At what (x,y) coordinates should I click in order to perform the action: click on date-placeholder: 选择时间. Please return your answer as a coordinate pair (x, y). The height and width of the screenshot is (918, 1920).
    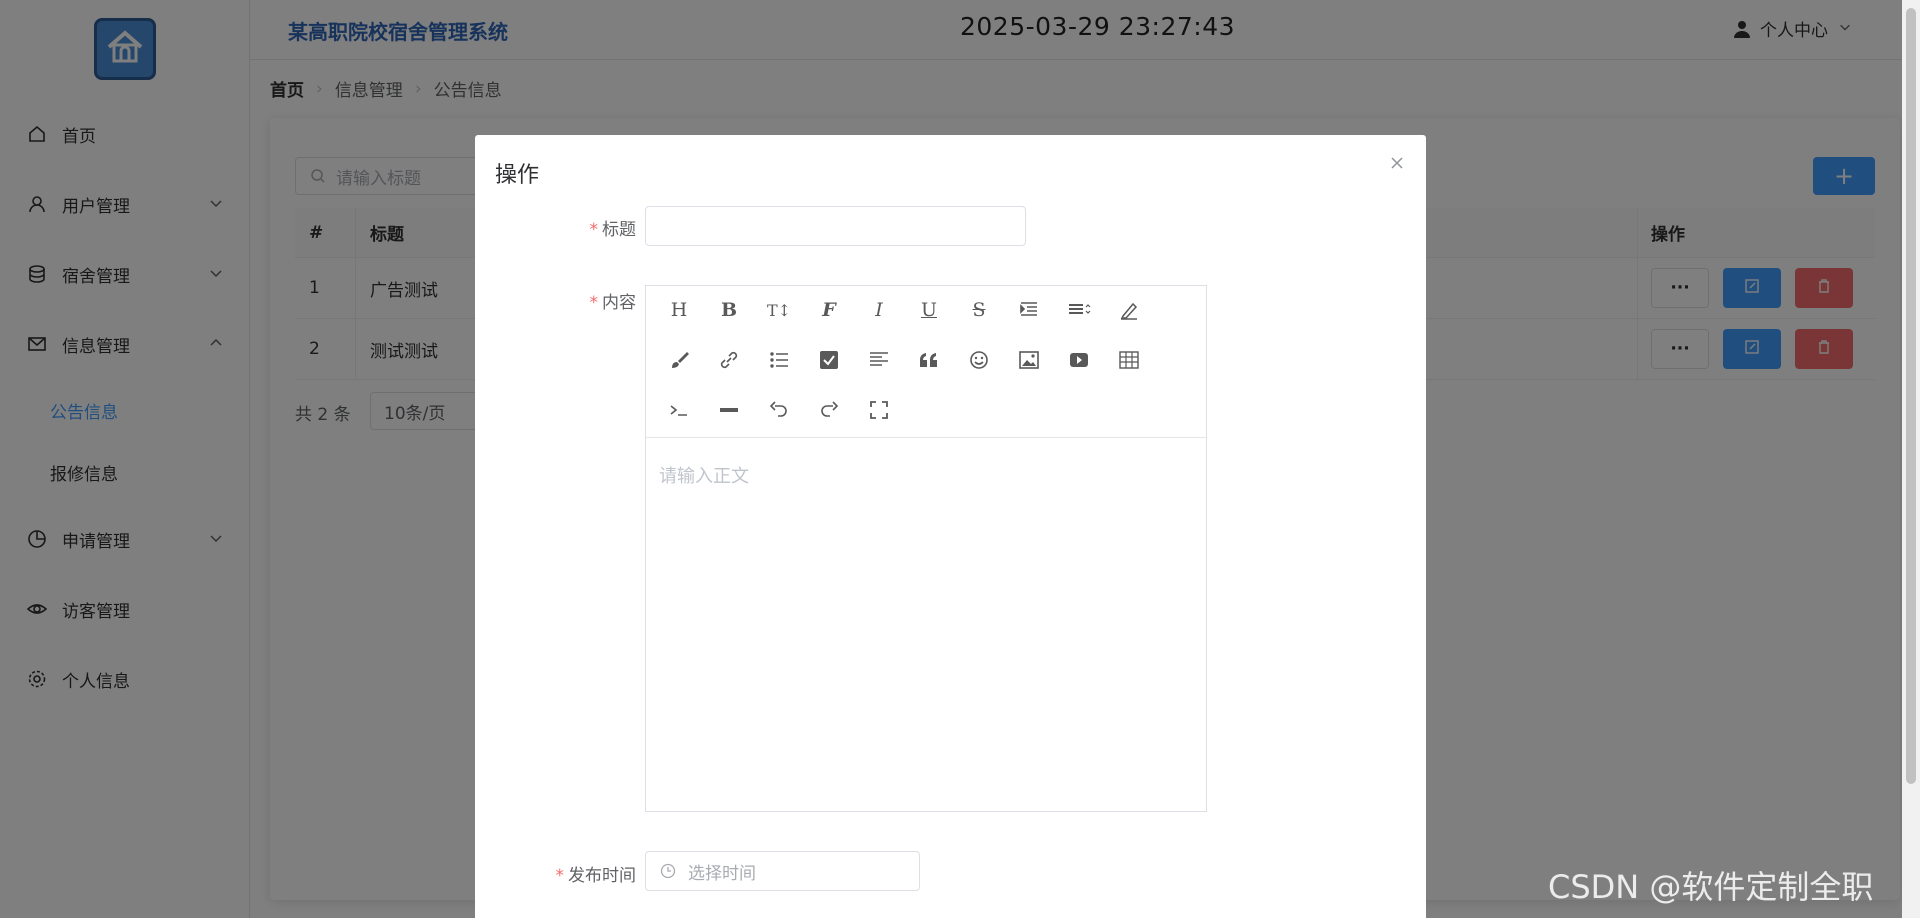
    Looking at the image, I should click on (722, 873).